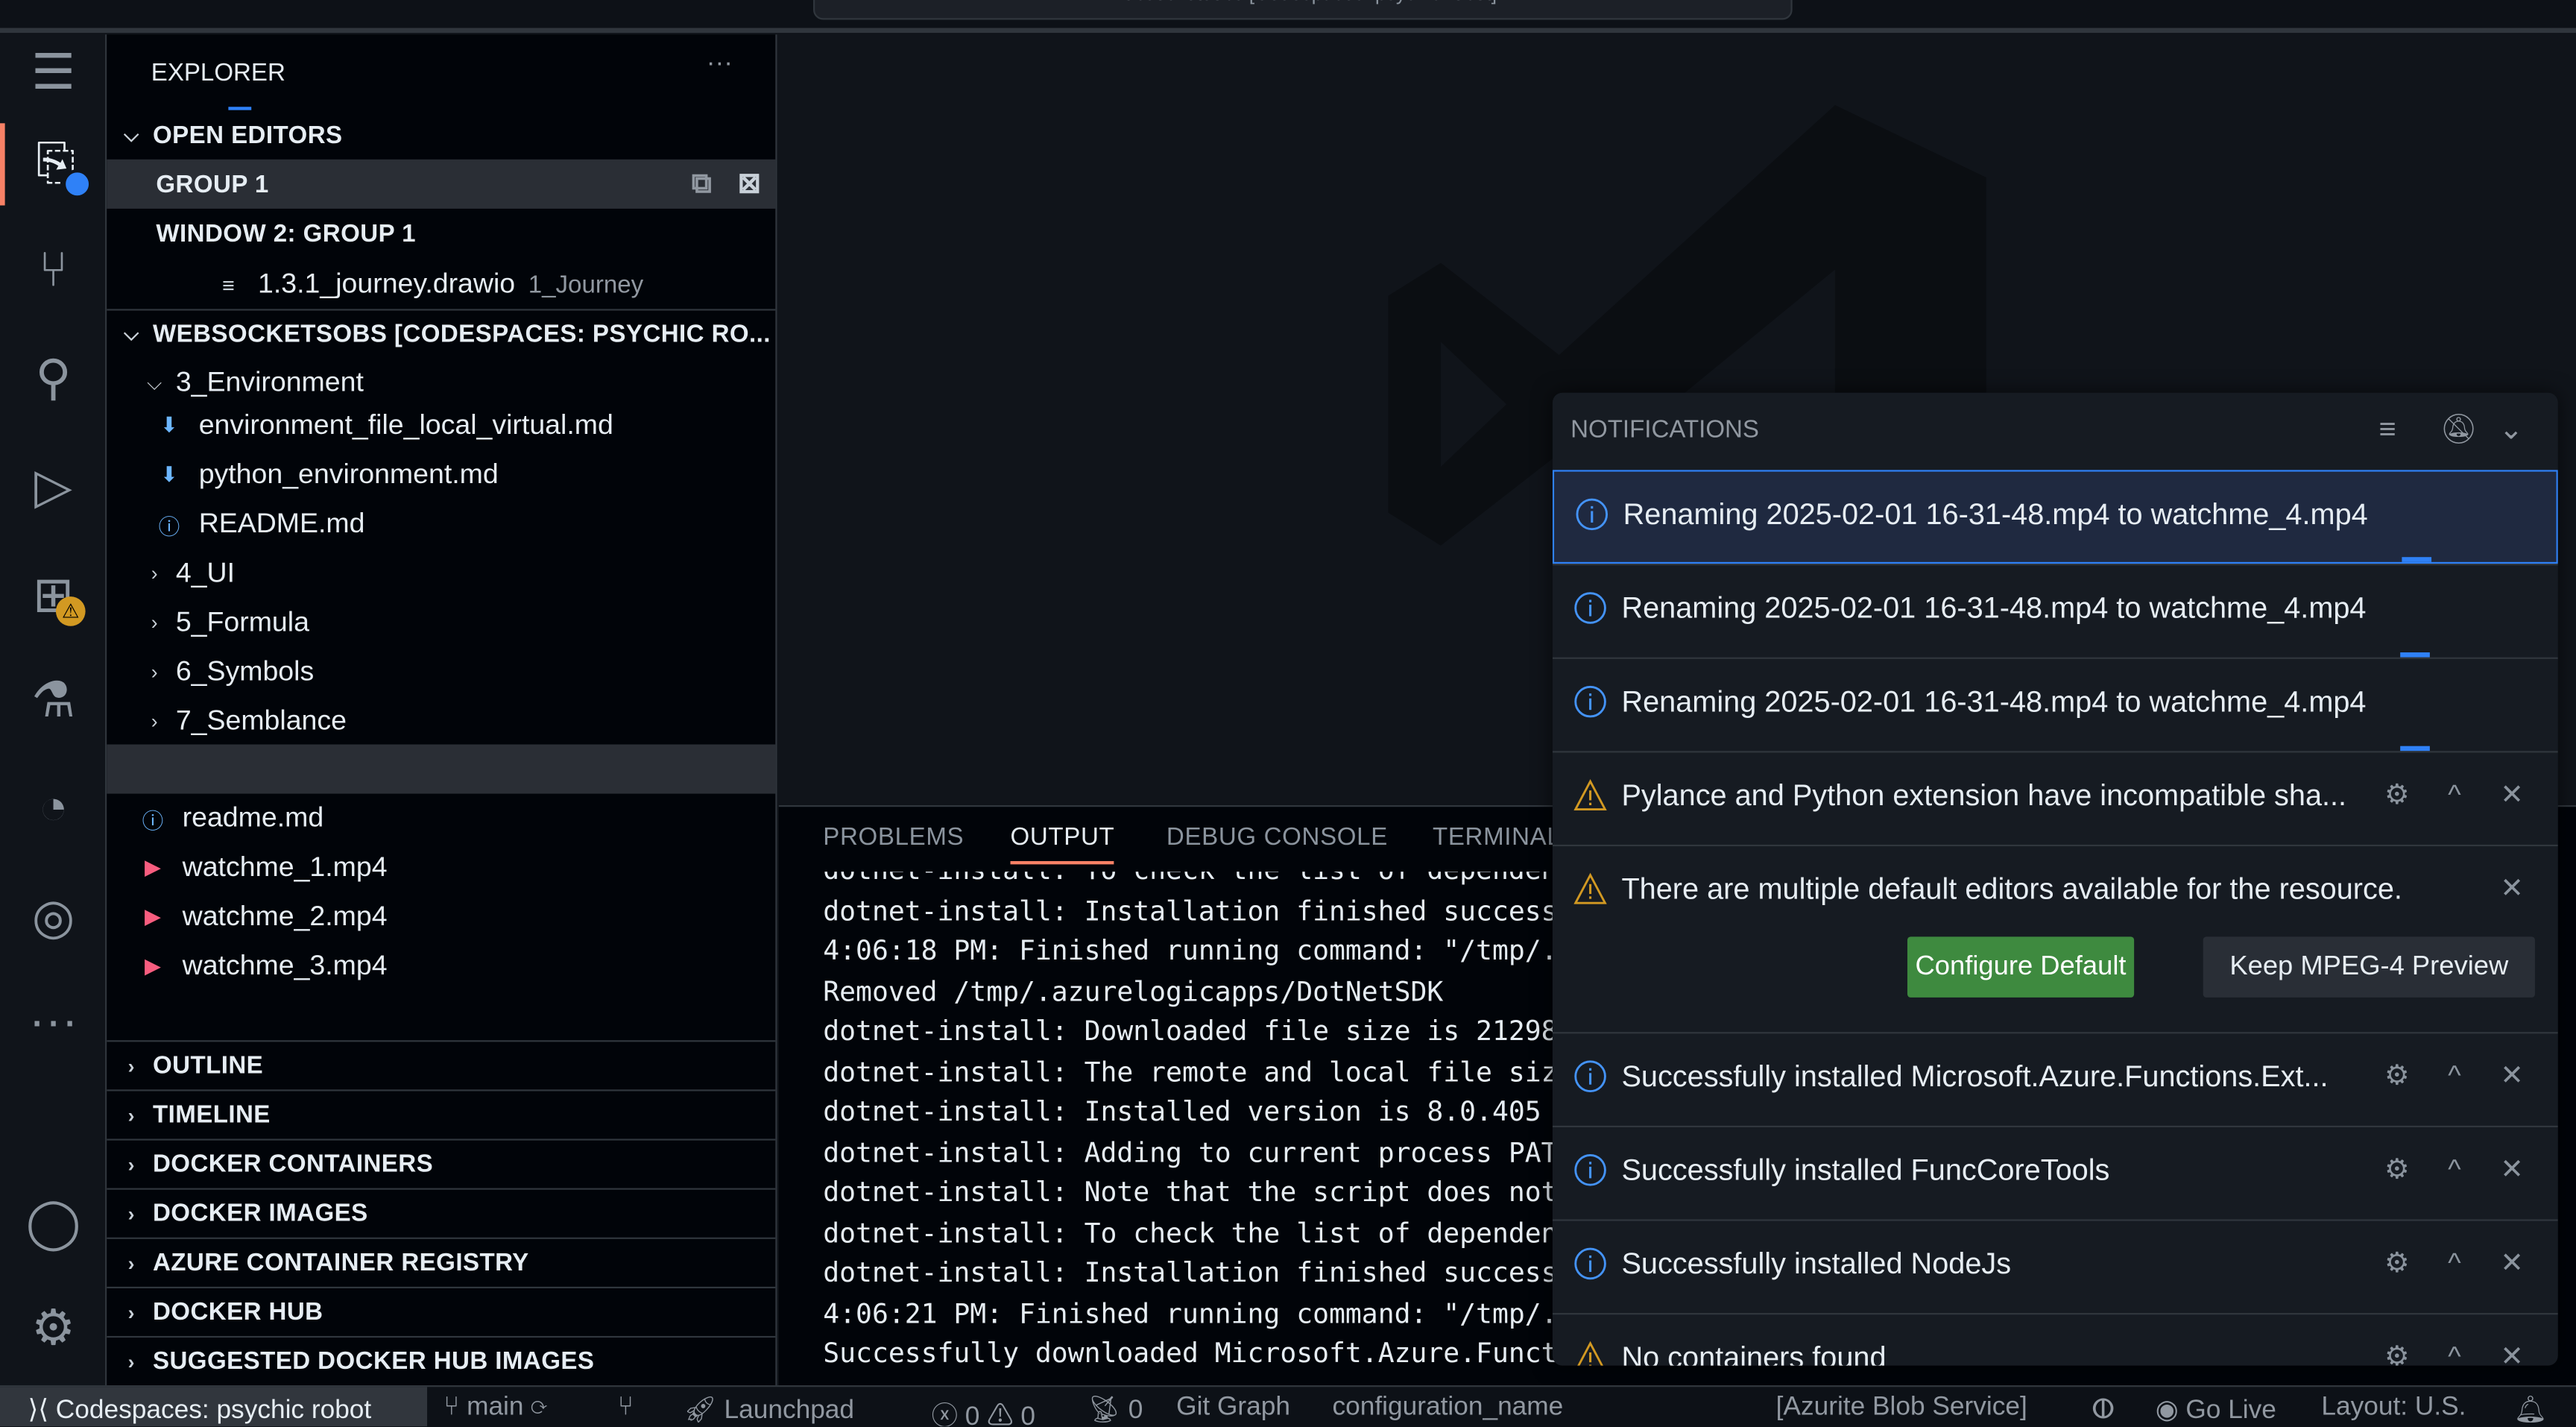 Image resolution: width=2576 pixels, height=1427 pixels. What do you see at coordinates (441, 722) in the screenshot?
I see `tree-item: › 7_Semblance` at bounding box center [441, 722].